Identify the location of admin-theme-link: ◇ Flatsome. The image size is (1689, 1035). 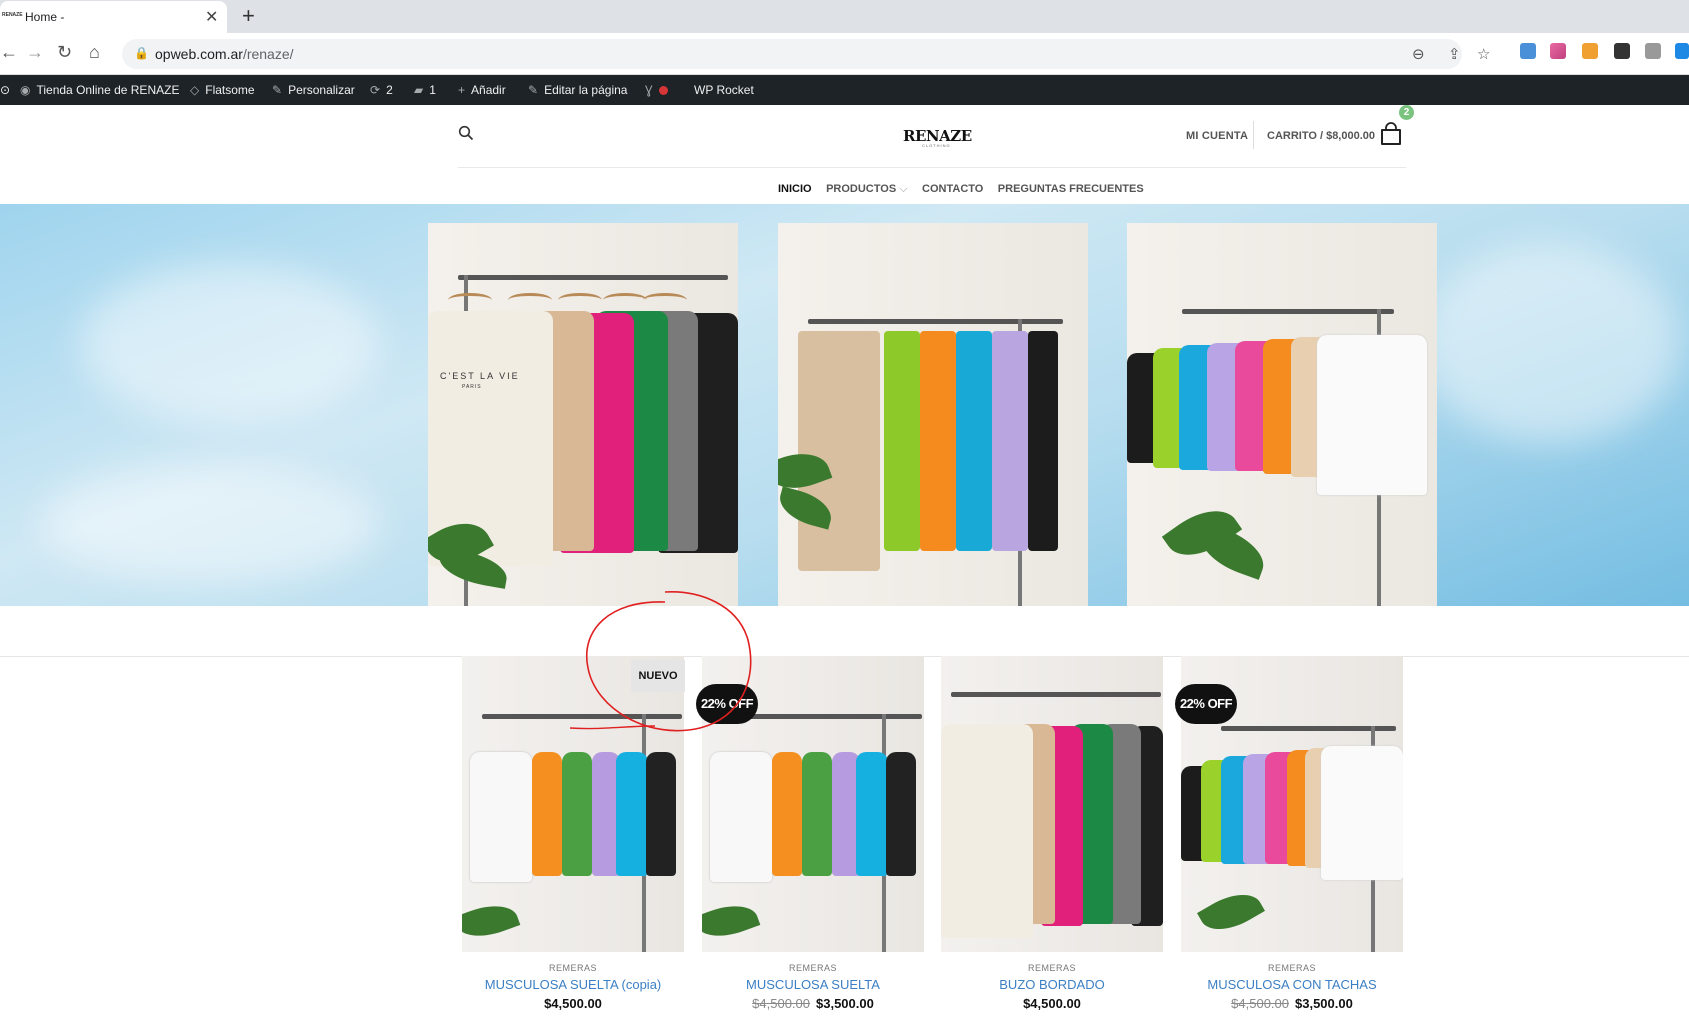
(222, 90).